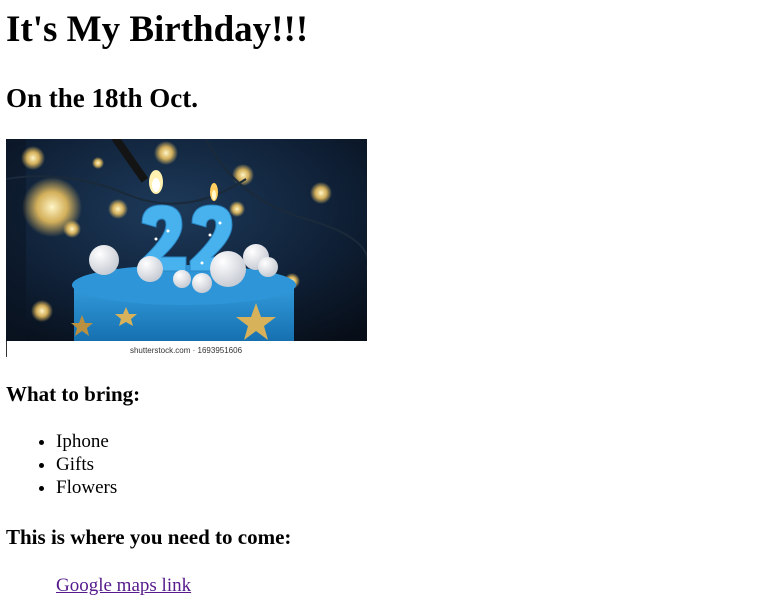 The width and height of the screenshot is (766, 612). What do you see at coordinates (86, 441) in the screenshot?
I see `list-item: Iphone` at bounding box center [86, 441].